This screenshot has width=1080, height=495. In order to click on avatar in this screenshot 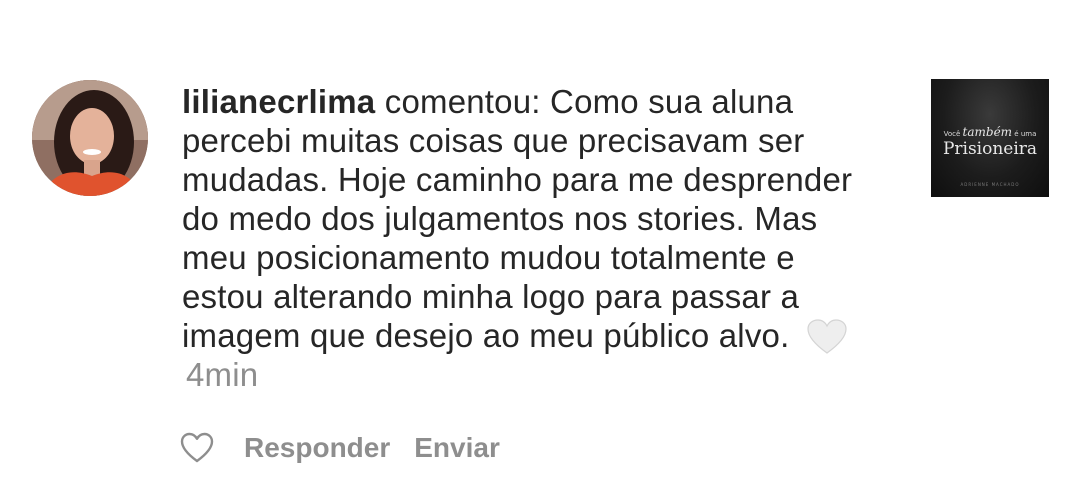, I will do `click(90, 138)`.